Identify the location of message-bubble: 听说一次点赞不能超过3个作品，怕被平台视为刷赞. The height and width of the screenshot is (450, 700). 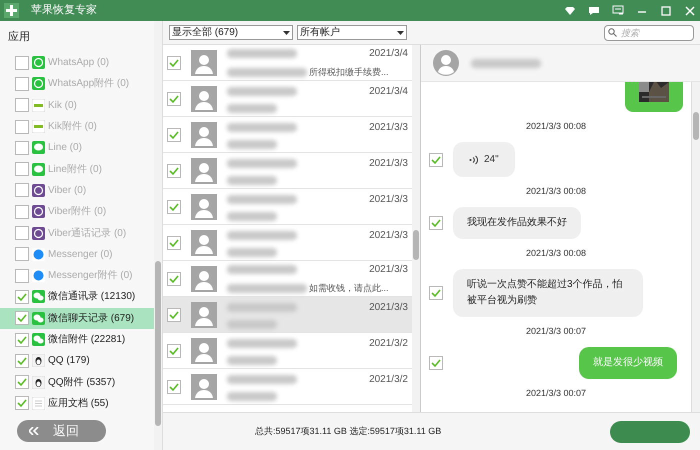
(548, 293).